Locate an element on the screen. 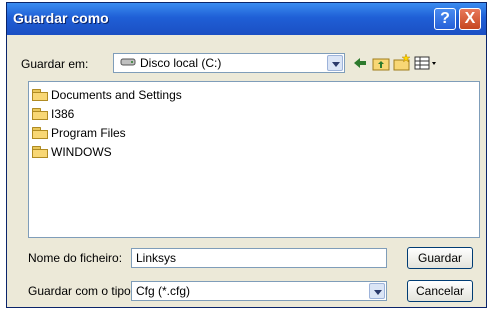 This screenshot has height=311, width=491. folder-name: Documents and Settings is located at coordinates (116, 95).